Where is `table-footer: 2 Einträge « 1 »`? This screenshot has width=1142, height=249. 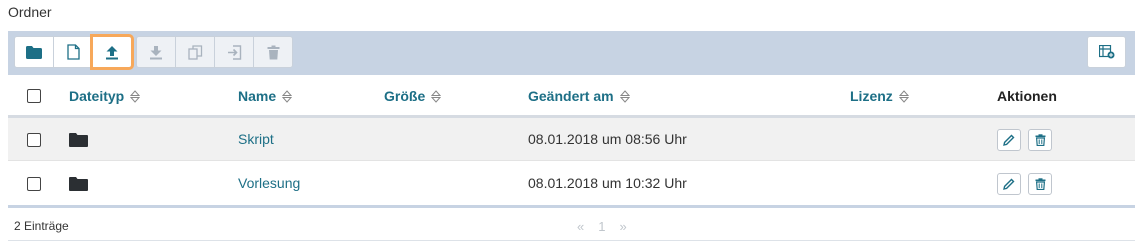 table-footer: 2 Einträge « 1 » is located at coordinates (571, 224).